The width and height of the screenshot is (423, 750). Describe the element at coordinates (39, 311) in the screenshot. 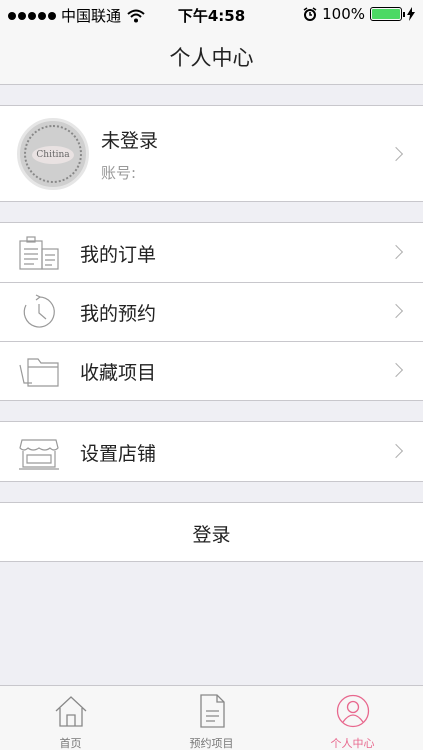

I see `clock-history-icon` at that location.